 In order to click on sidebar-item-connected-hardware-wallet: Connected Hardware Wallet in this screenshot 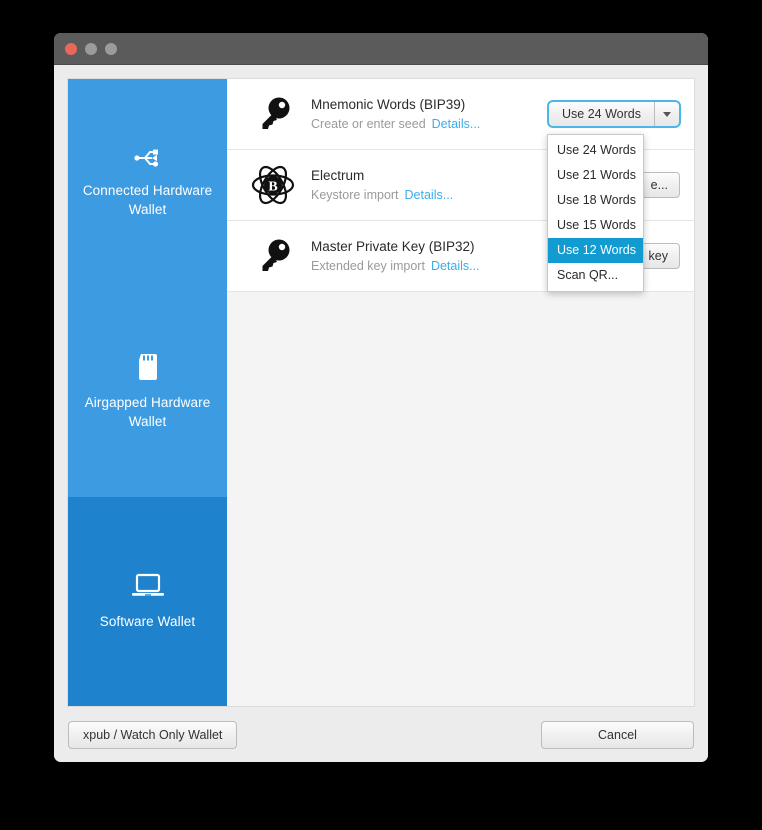, I will do `click(147, 183)`.